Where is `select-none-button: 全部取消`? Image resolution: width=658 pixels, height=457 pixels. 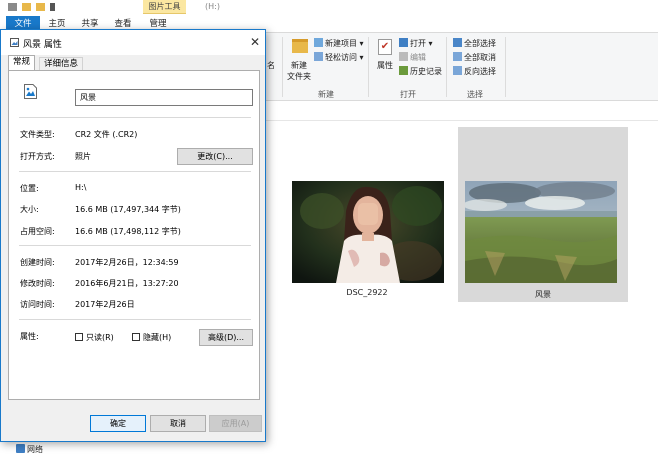 select-none-button: 全部取消 is located at coordinates (474, 57).